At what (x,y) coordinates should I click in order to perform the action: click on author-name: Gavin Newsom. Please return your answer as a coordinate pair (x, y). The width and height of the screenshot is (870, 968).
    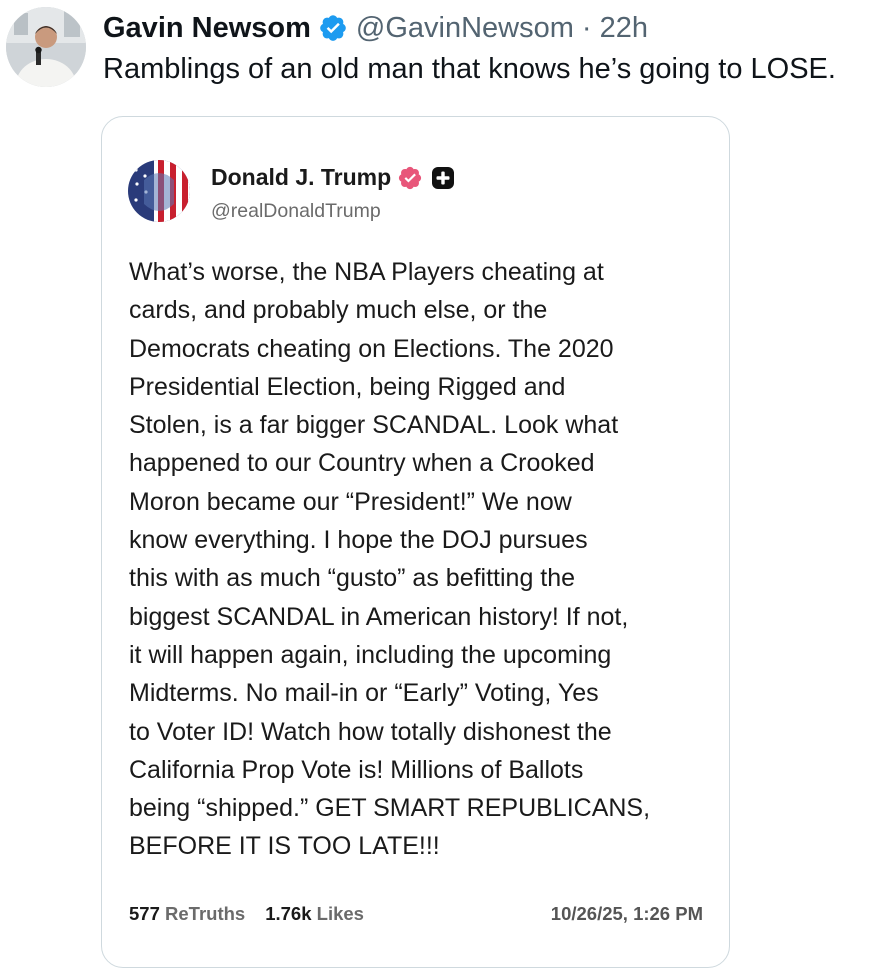
    Looking at the image, I should click on (207, 28).